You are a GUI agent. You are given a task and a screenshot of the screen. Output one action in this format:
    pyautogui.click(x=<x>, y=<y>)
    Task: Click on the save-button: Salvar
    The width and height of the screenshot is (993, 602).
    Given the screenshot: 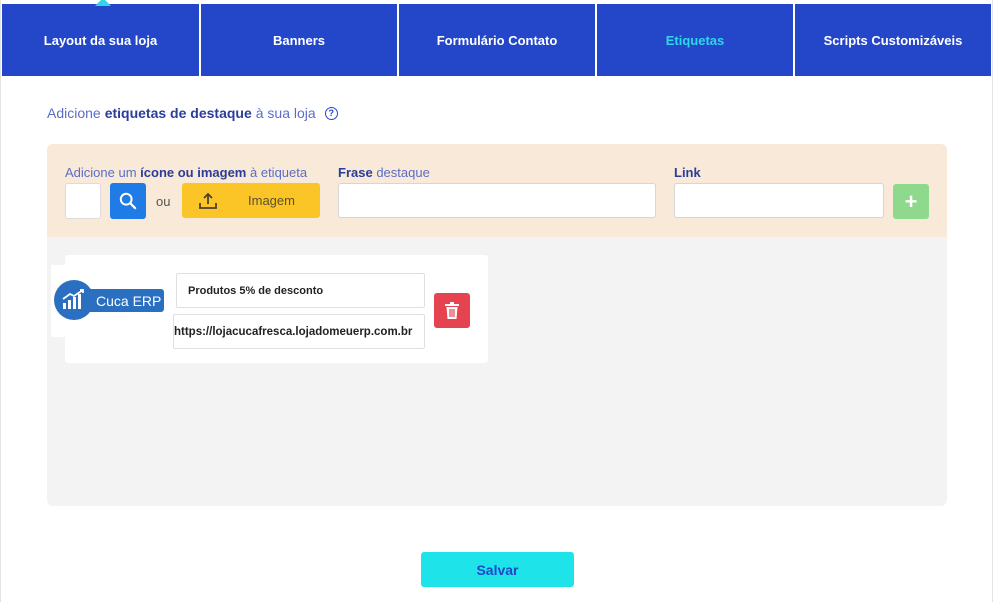 What is the action you would take?
    pyautogui.click(x=497, y=569)
    